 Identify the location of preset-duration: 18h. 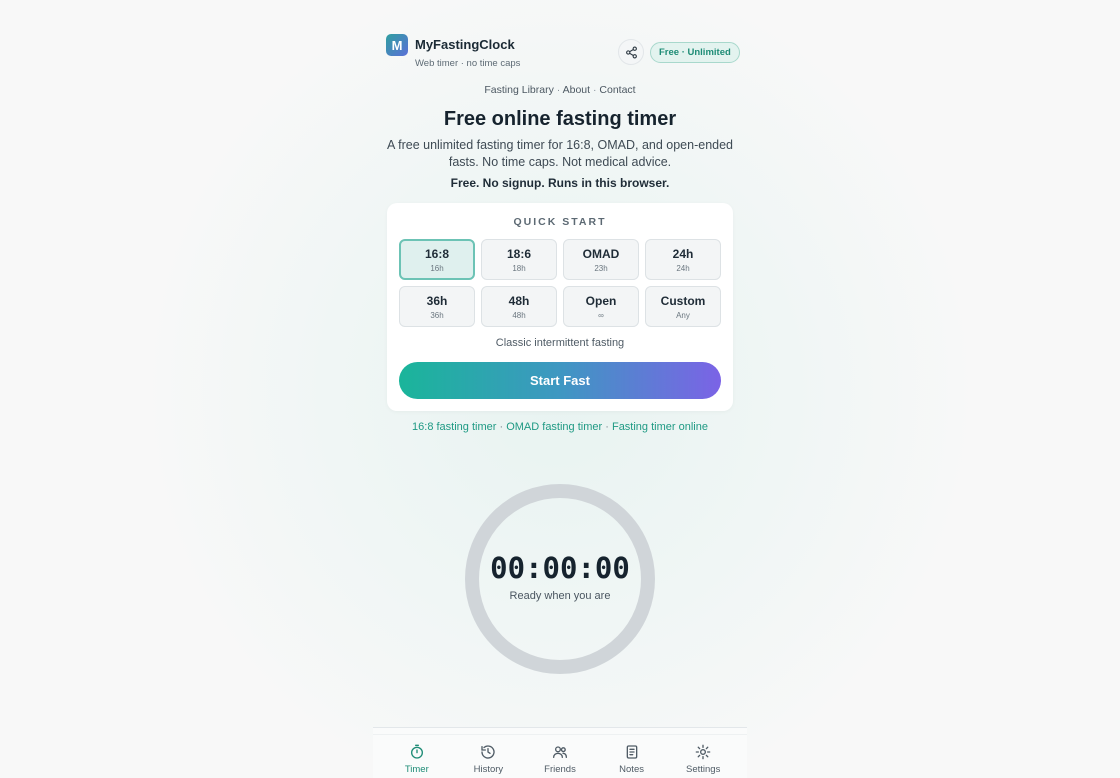
(519, 268).